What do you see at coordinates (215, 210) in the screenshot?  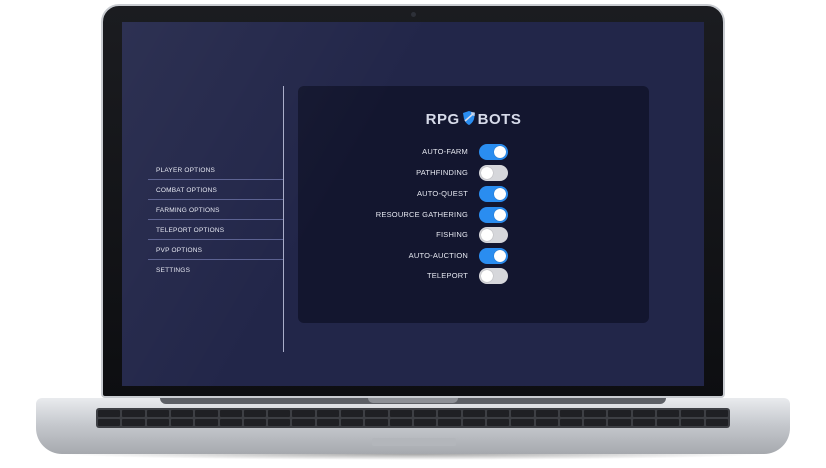 I see `sidebar-item-farming-options: FARMING OPTIONS` at bounding box center [215, 210].